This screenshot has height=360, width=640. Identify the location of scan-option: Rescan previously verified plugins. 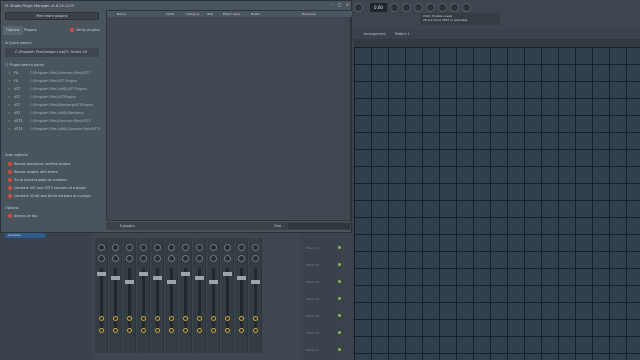
(54, 164).